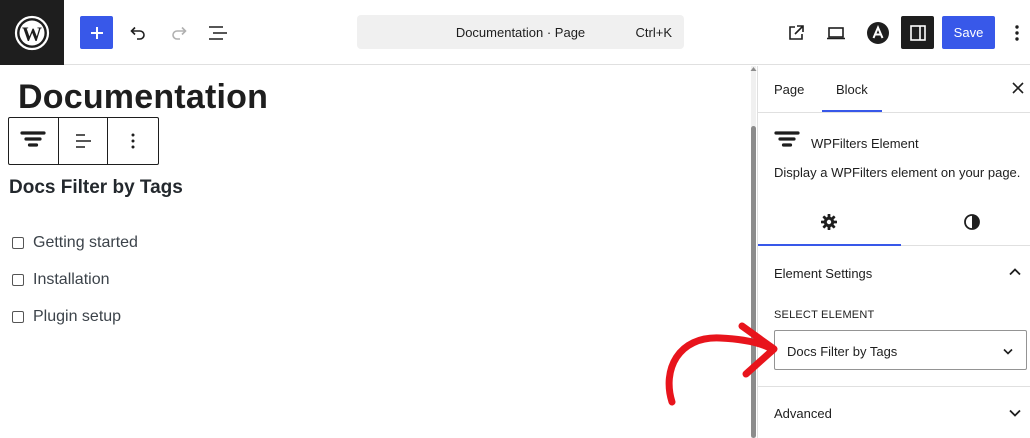  I want to click on block-card-title: WPFilters Element, so click(865, 143).